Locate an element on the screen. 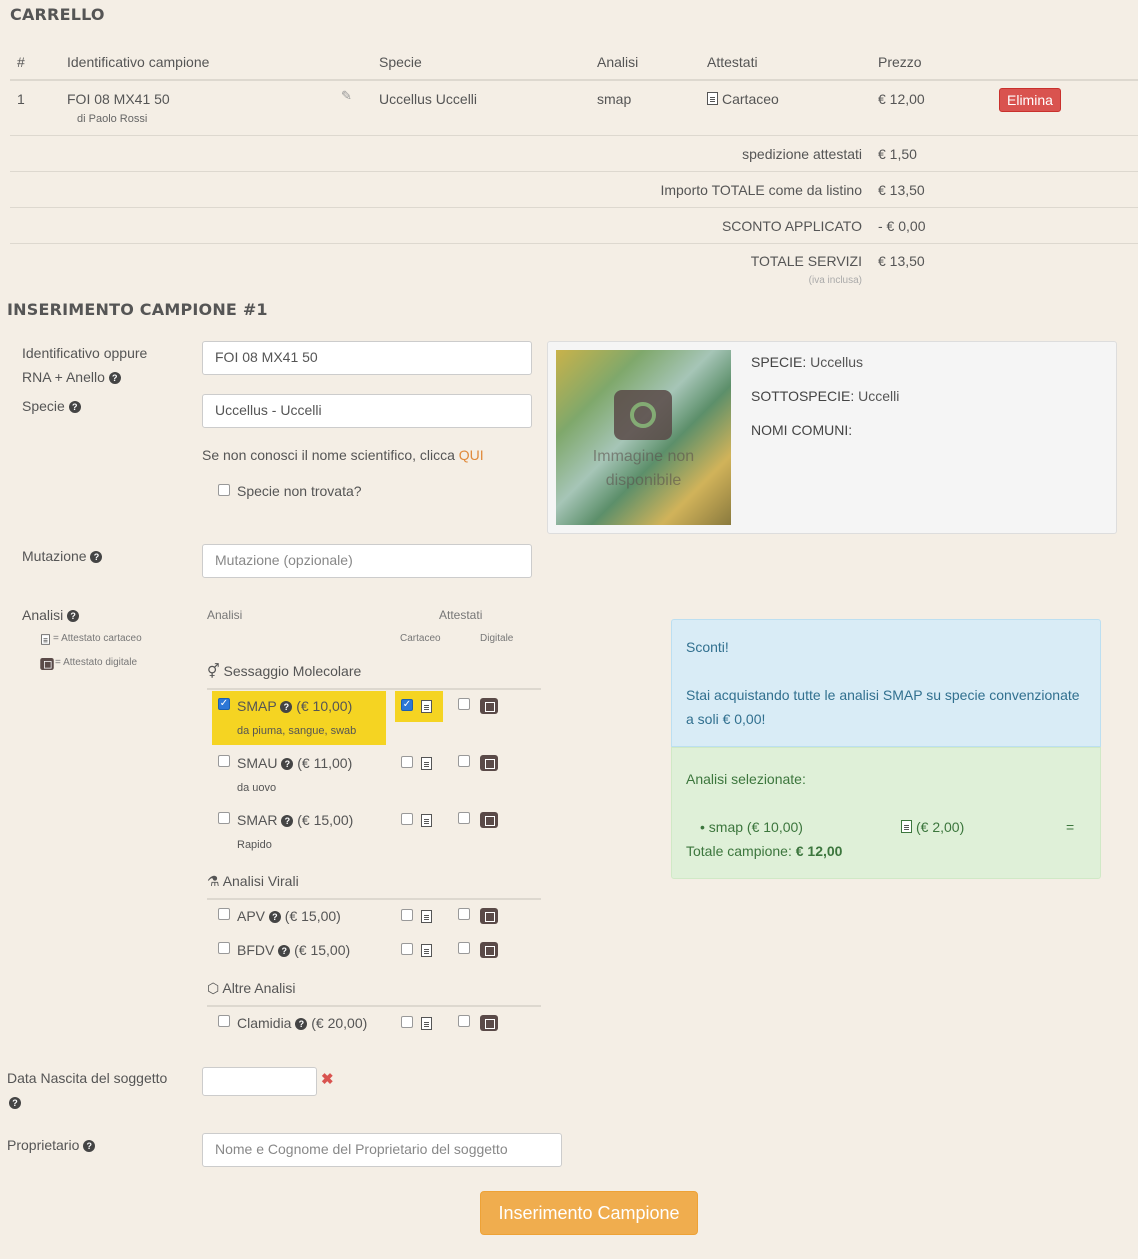 The height and width of the screenshot is (1259, 1138). group-viral-label: Analisi Virali is located at coordinates (260, 881).